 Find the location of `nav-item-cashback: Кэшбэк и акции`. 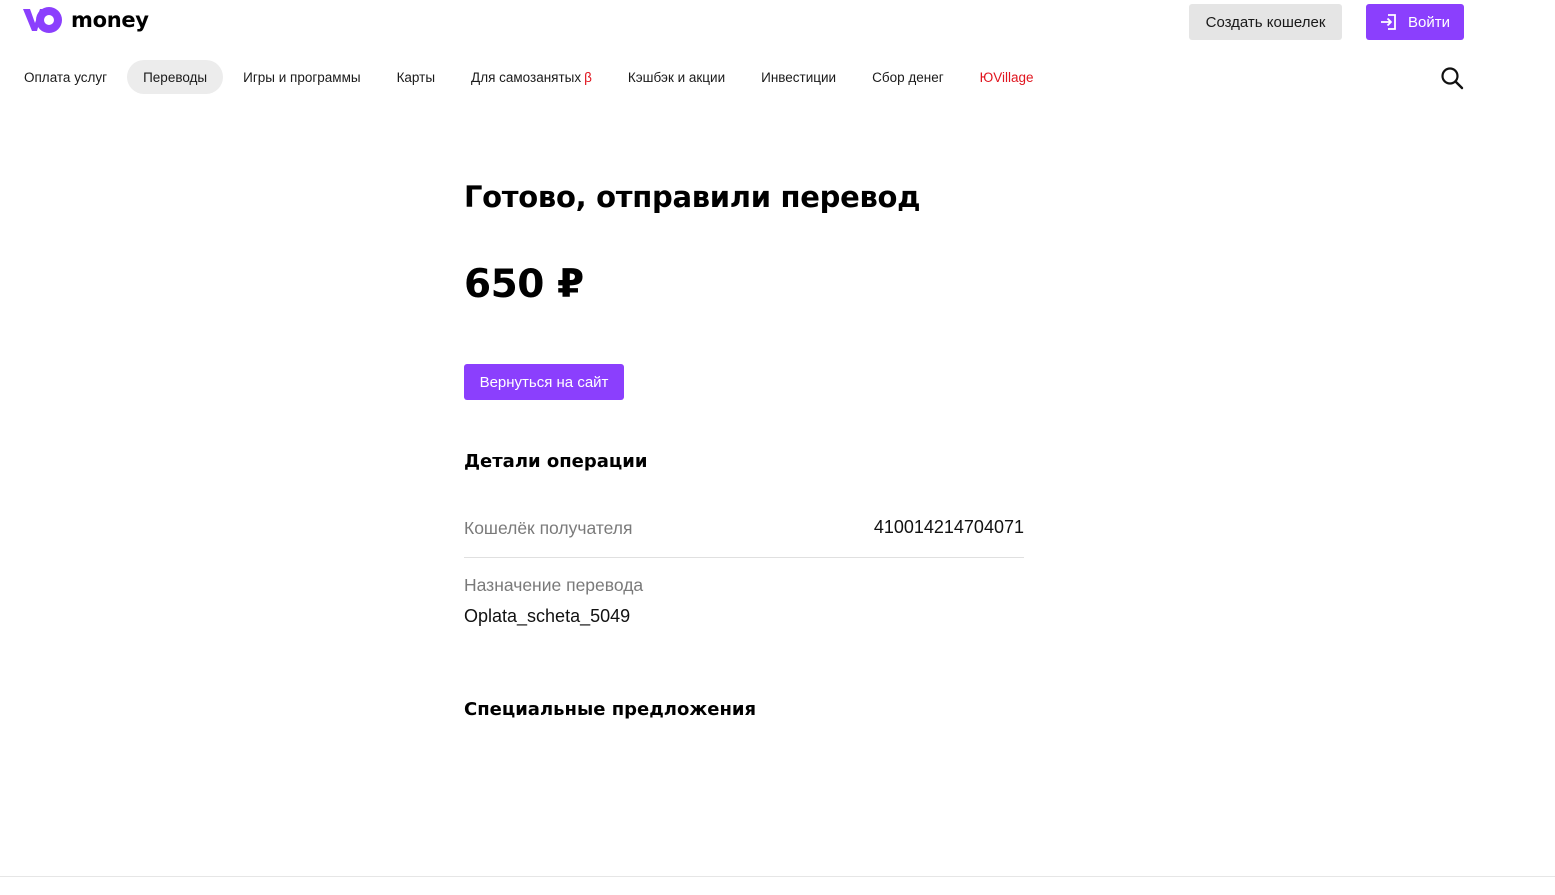

nav-item-cashback: Кэшбэк и акции is located at coordinates (676, 77).